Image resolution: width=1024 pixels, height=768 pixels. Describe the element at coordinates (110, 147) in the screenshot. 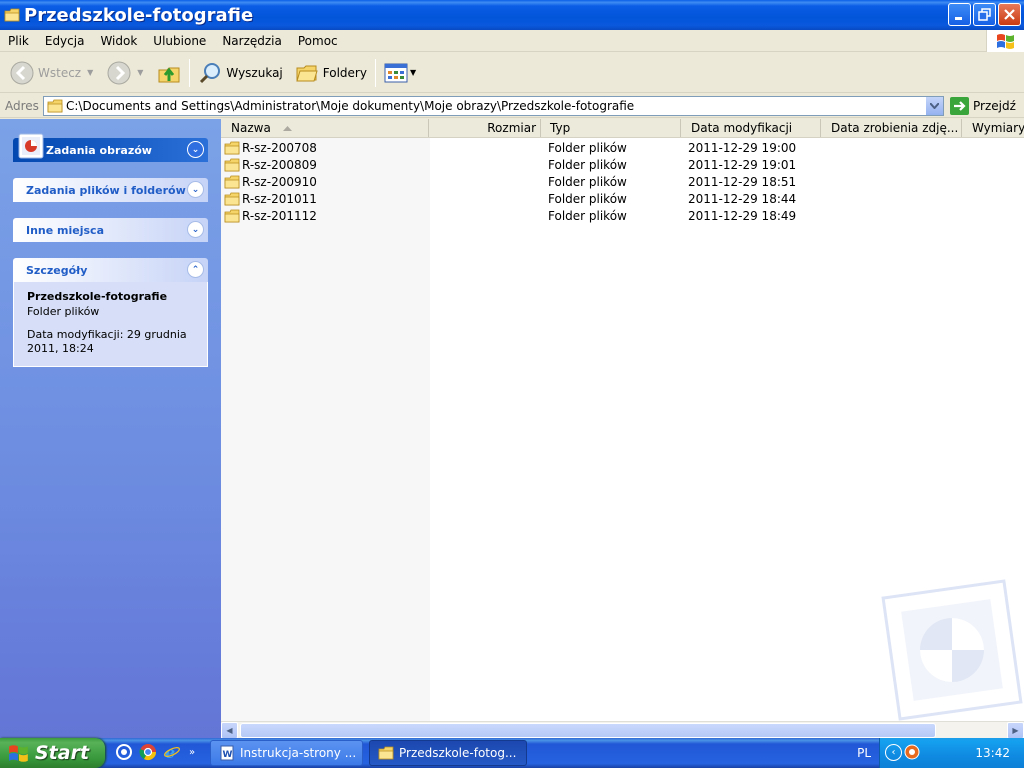

I see `picture-tasks-header: Zadania obrazów ⌄` at that location.